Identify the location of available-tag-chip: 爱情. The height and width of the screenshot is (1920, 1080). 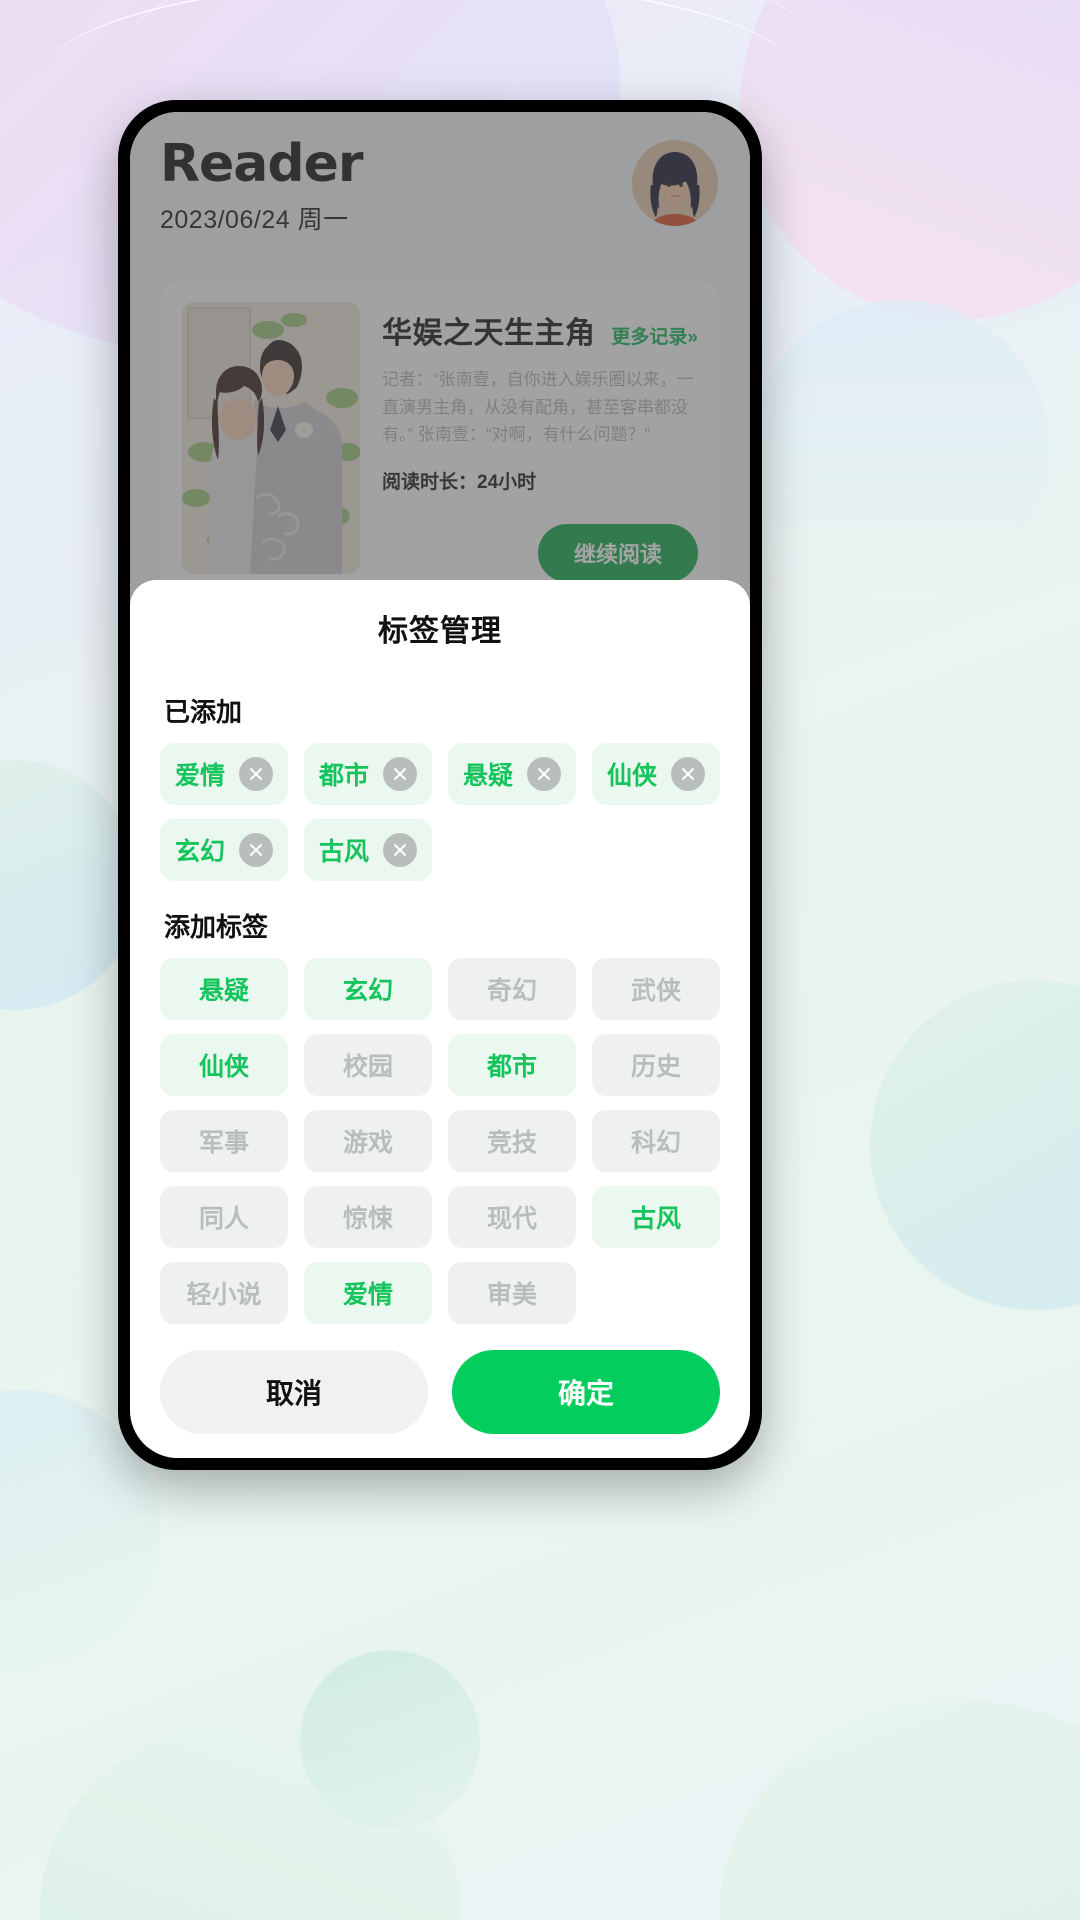
(368, 1293).